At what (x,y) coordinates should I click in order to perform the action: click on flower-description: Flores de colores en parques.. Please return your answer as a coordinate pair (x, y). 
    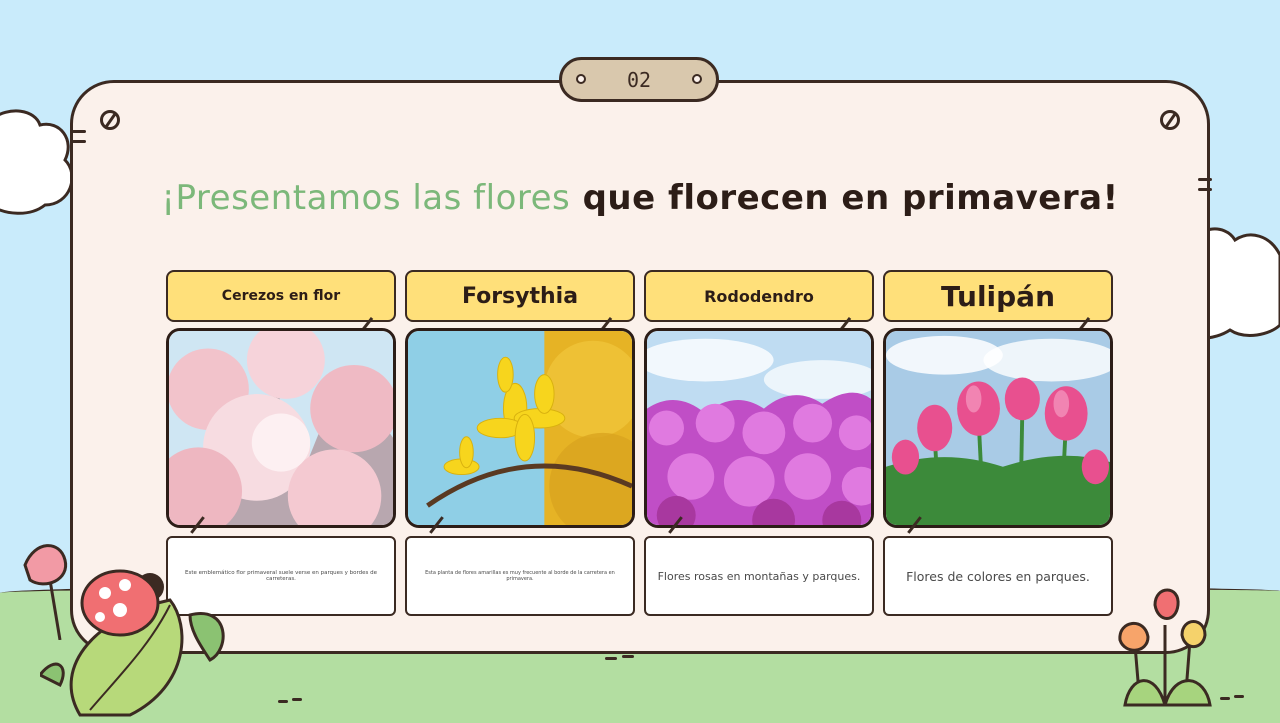
    Looking at the image, I should click on (998, 576).